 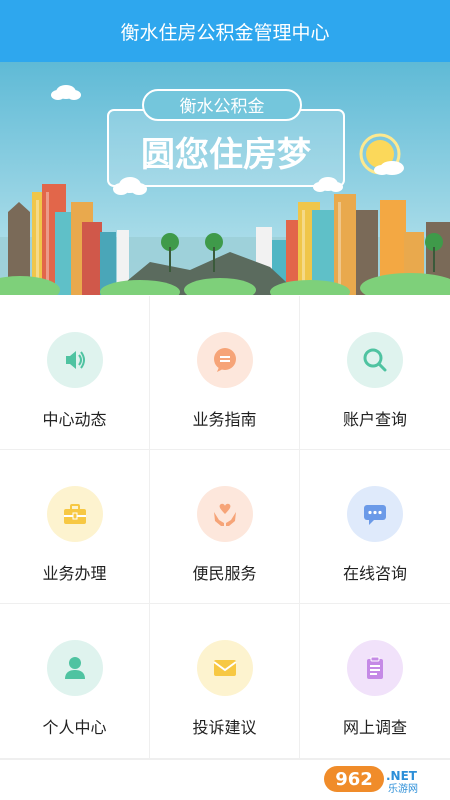 I want to click on speaker-icon, so click(x=75, y=360).